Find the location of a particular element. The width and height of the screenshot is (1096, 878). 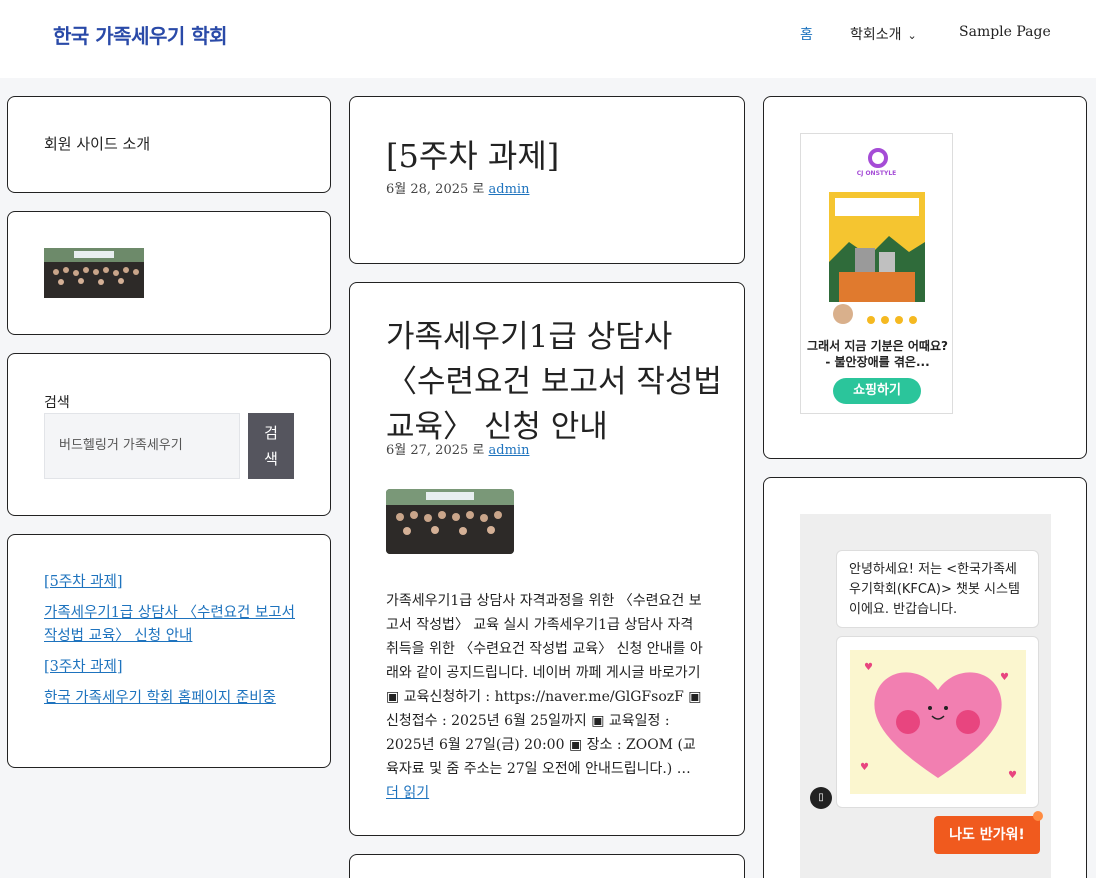

nav-about: 학회소개 ⌄ is located at coordinates (883, 34).